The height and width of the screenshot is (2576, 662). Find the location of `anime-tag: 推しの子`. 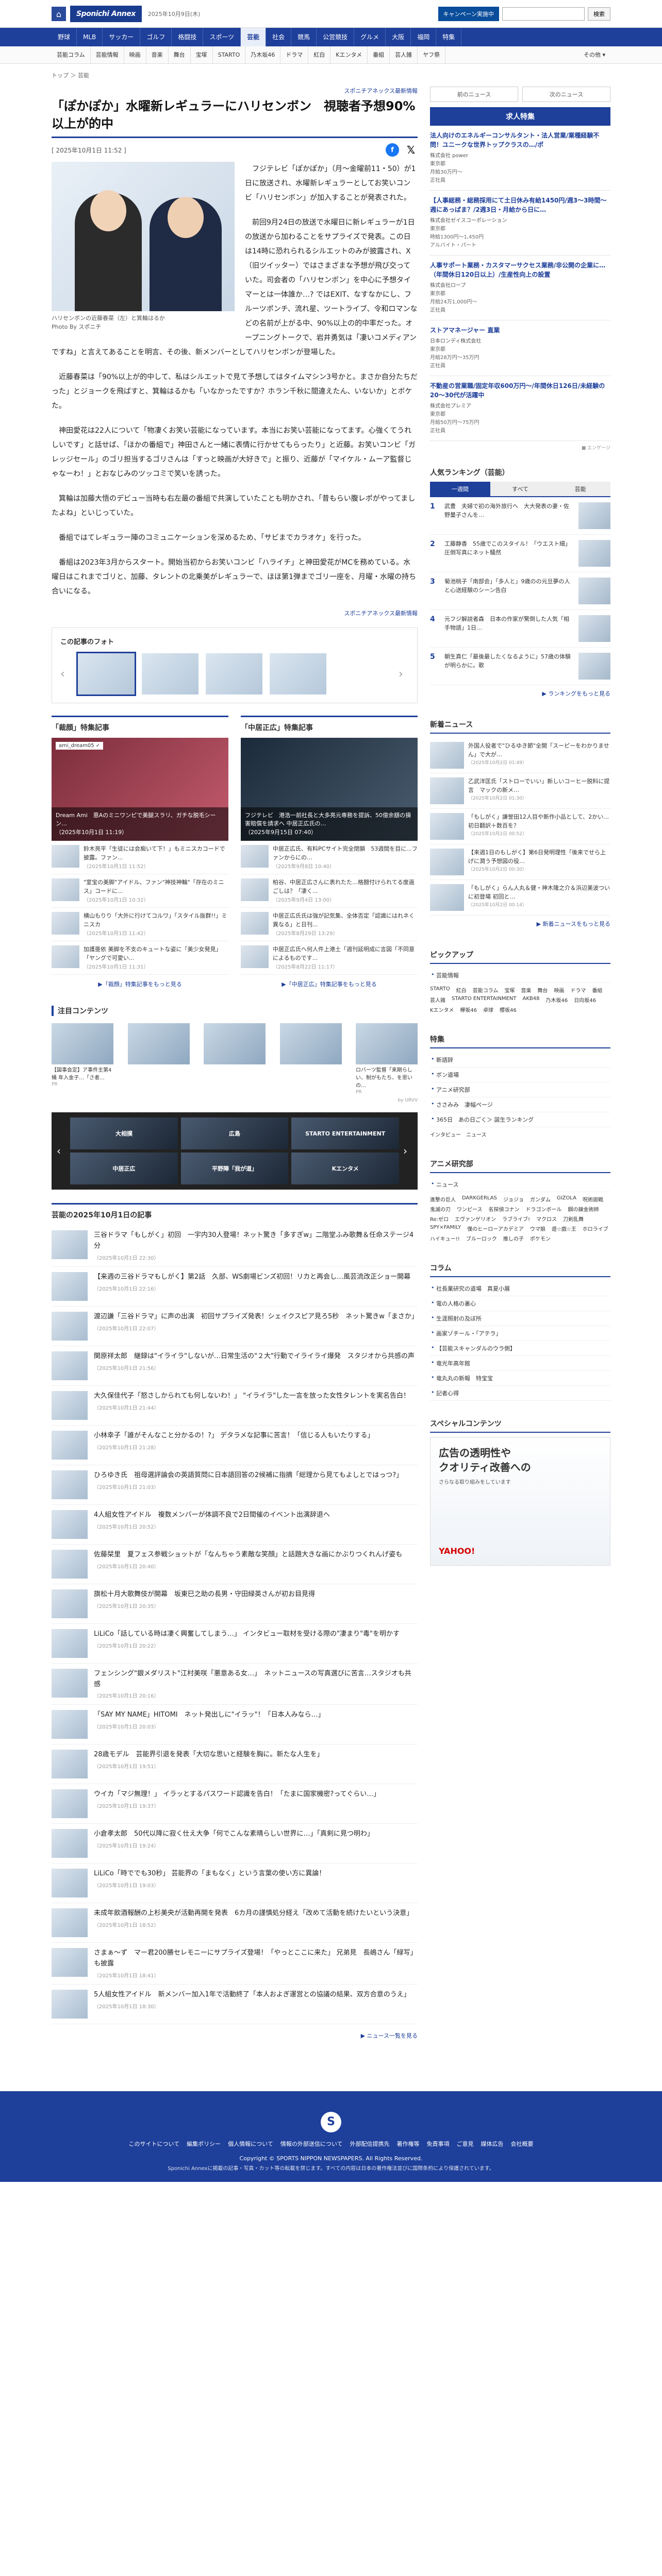

anime-tag: 推しの子 is located at coordinates (513, 1238).